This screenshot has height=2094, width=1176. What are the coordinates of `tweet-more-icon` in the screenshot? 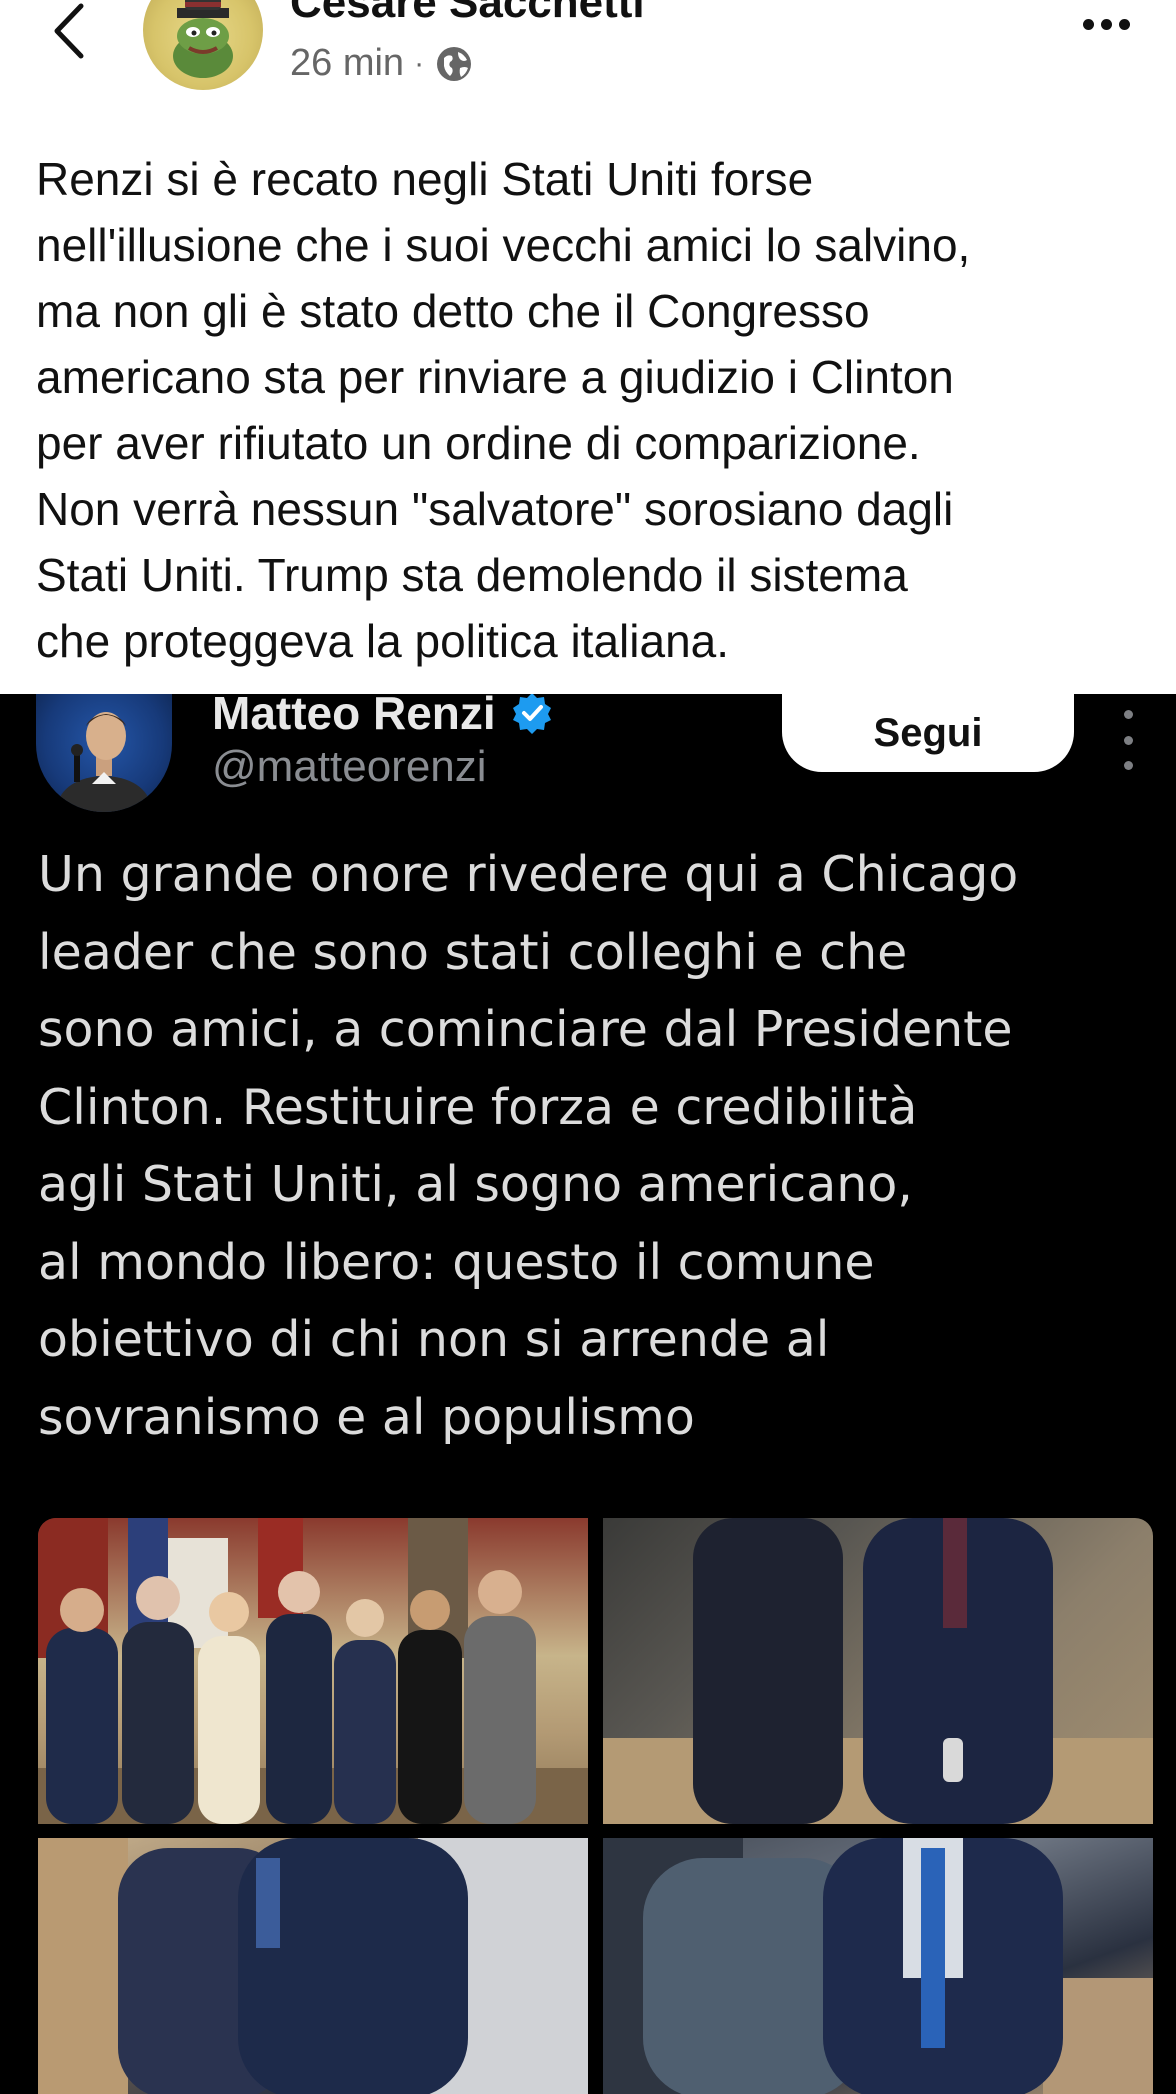 It's located at (1128, 740).